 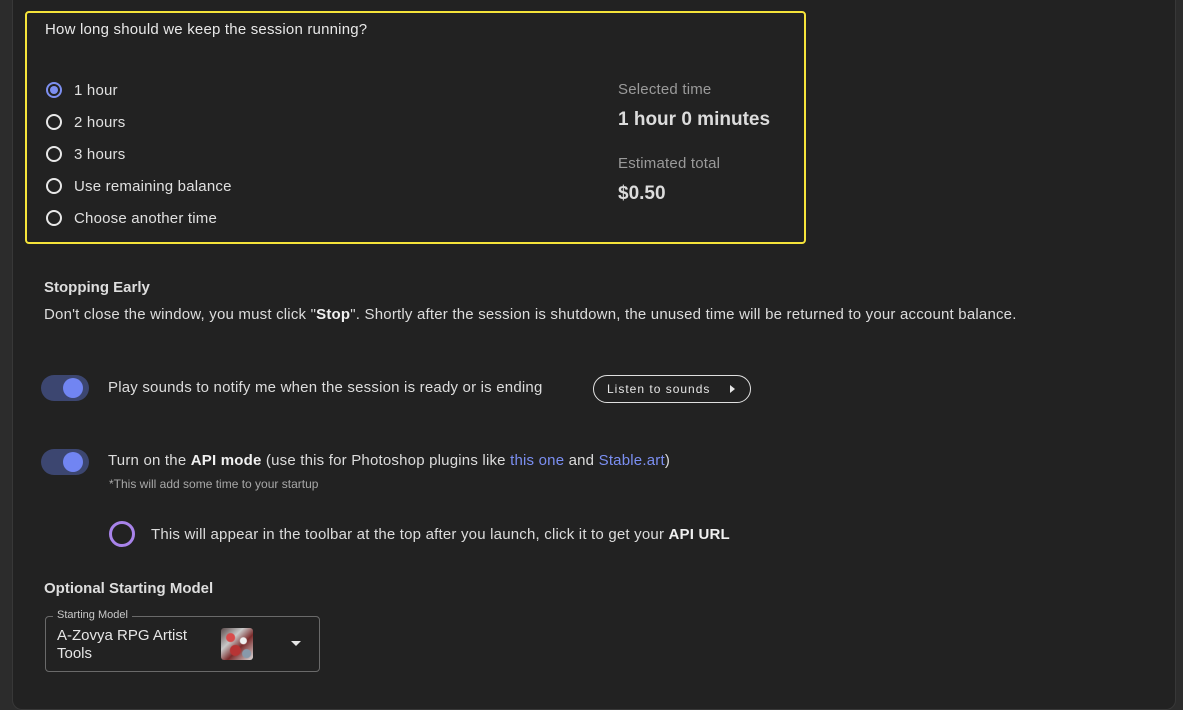 I want to click on duration-option-remaining-balance: Use remaining balance, so click(x=139, y=186).